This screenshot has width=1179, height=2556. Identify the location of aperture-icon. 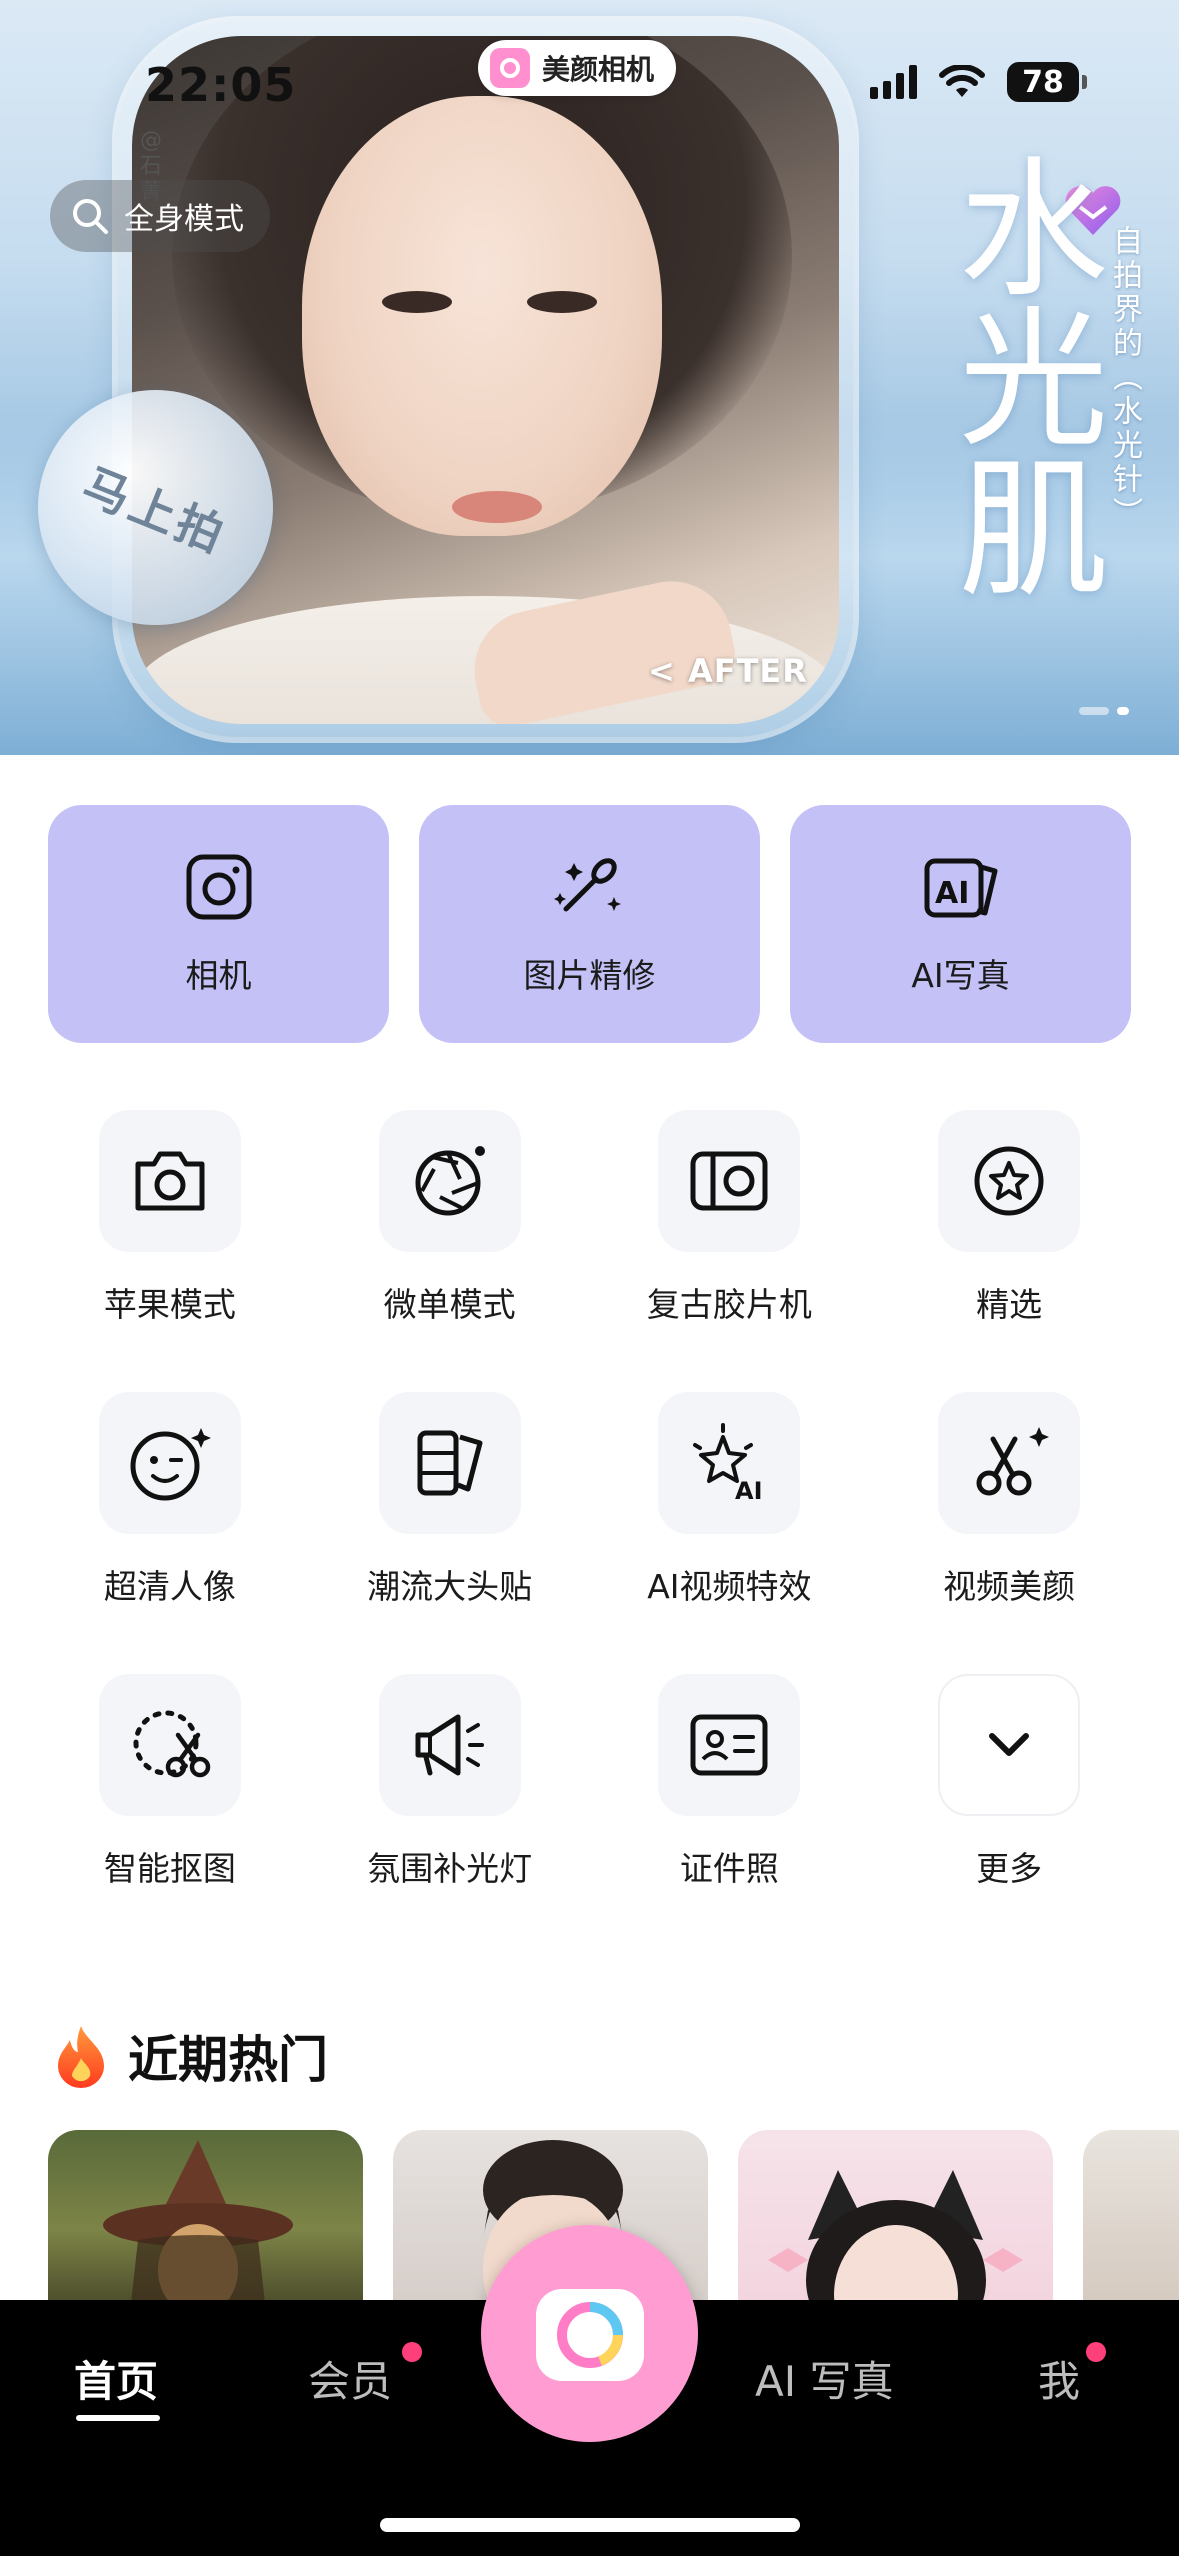
(450, 1181).